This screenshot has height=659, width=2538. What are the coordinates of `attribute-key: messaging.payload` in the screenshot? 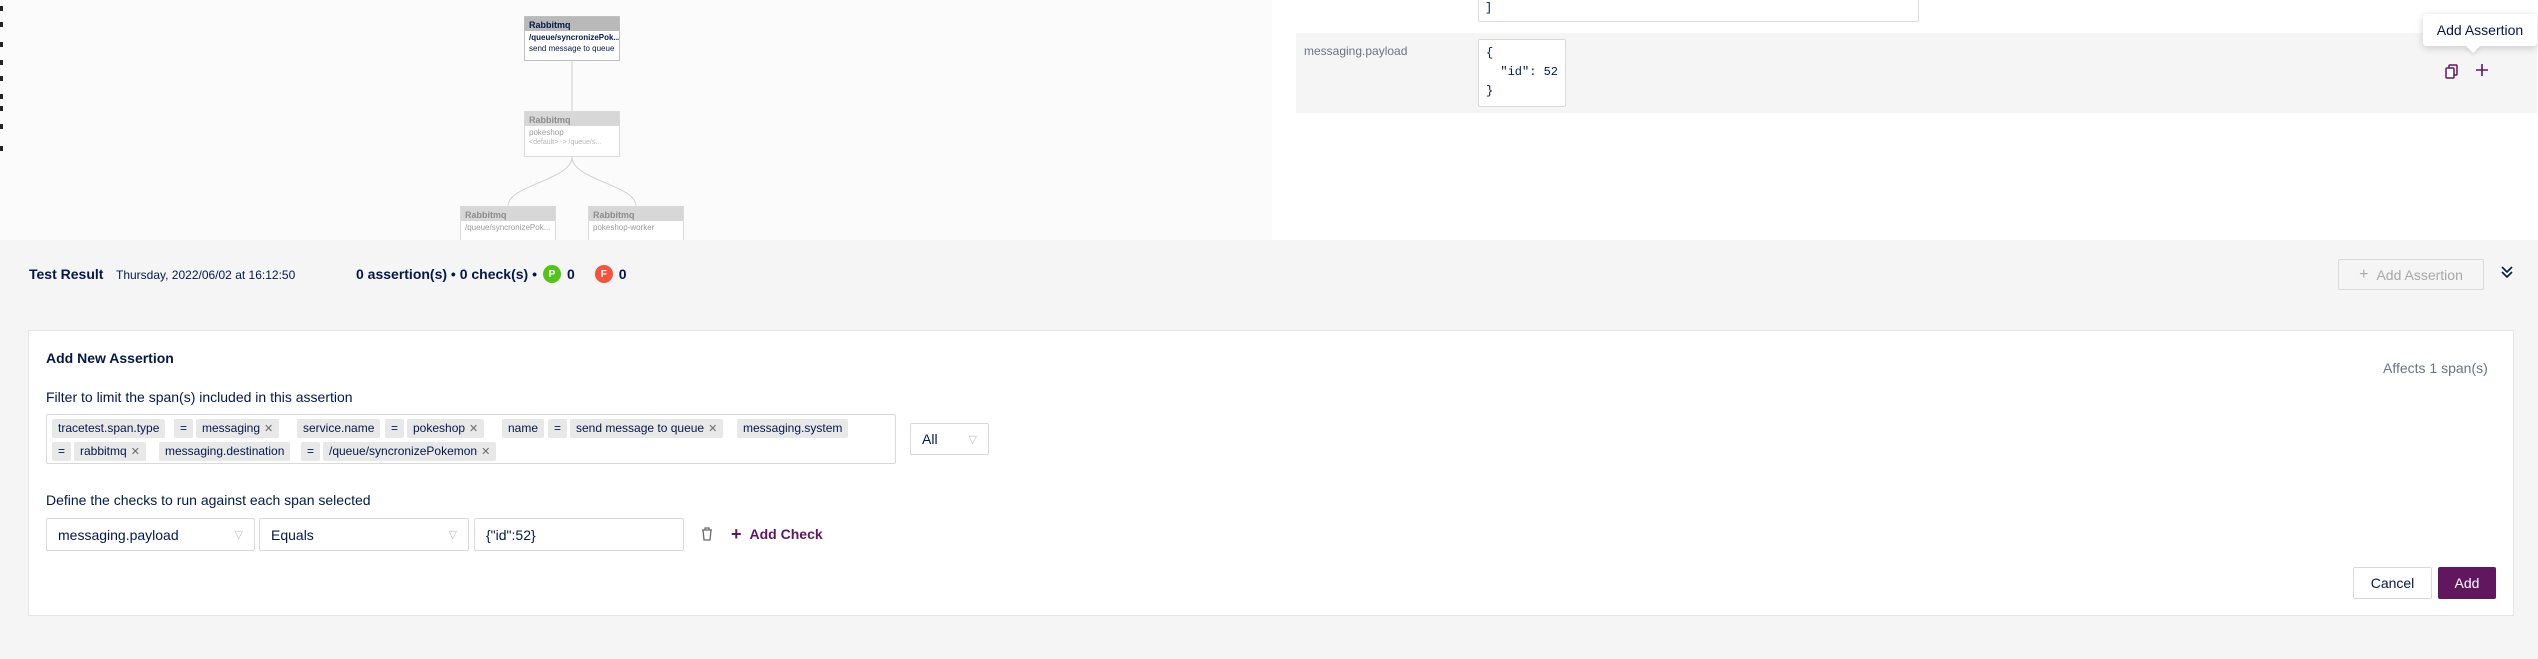 It's located at (1356, 51).